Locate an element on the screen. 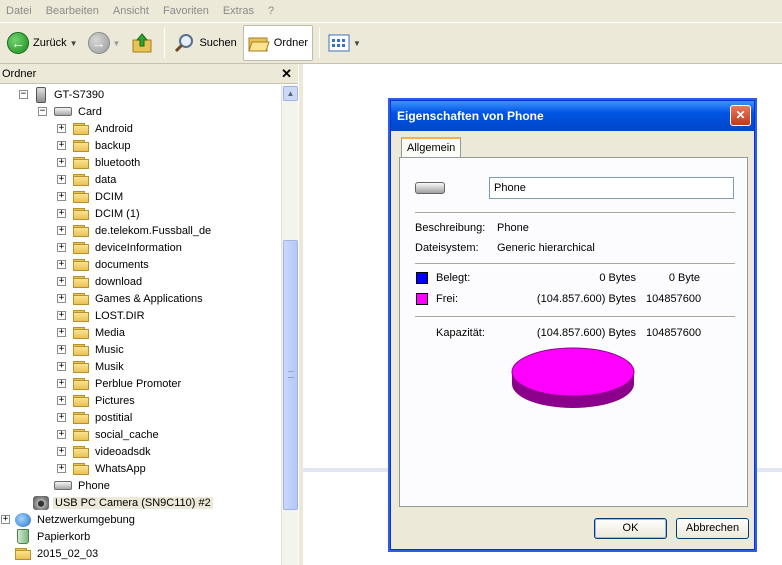  toolbar-separator is located at coordinates (165, 43).